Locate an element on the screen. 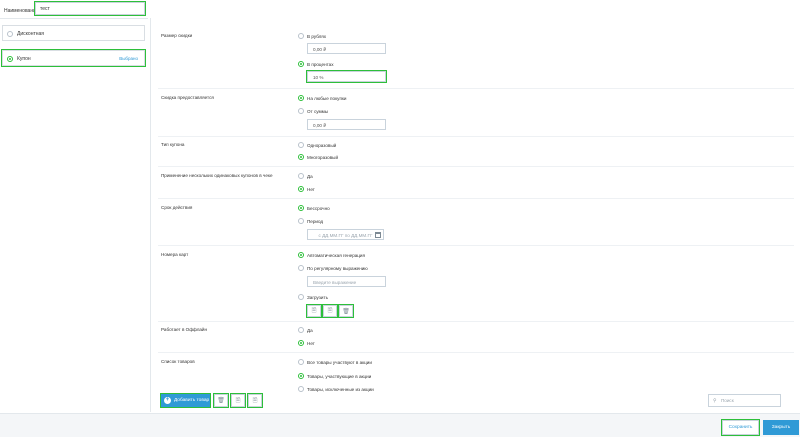 This screenshot has height=437, width=800. products-all-radio is located at coordinates (301, 362).